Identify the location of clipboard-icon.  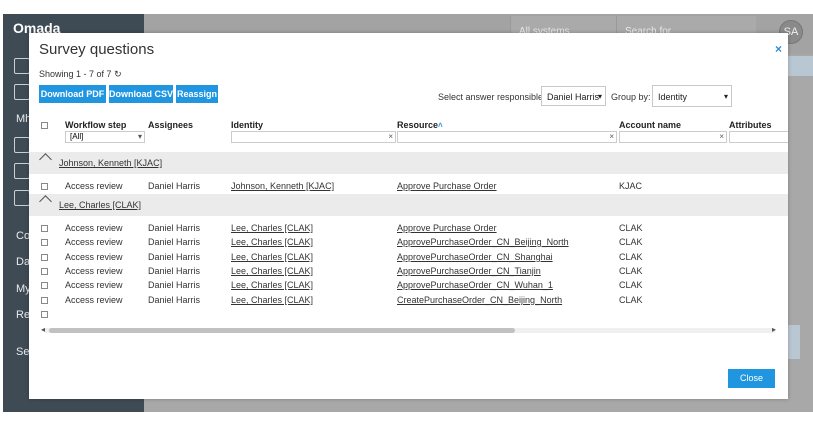
(22, 92).